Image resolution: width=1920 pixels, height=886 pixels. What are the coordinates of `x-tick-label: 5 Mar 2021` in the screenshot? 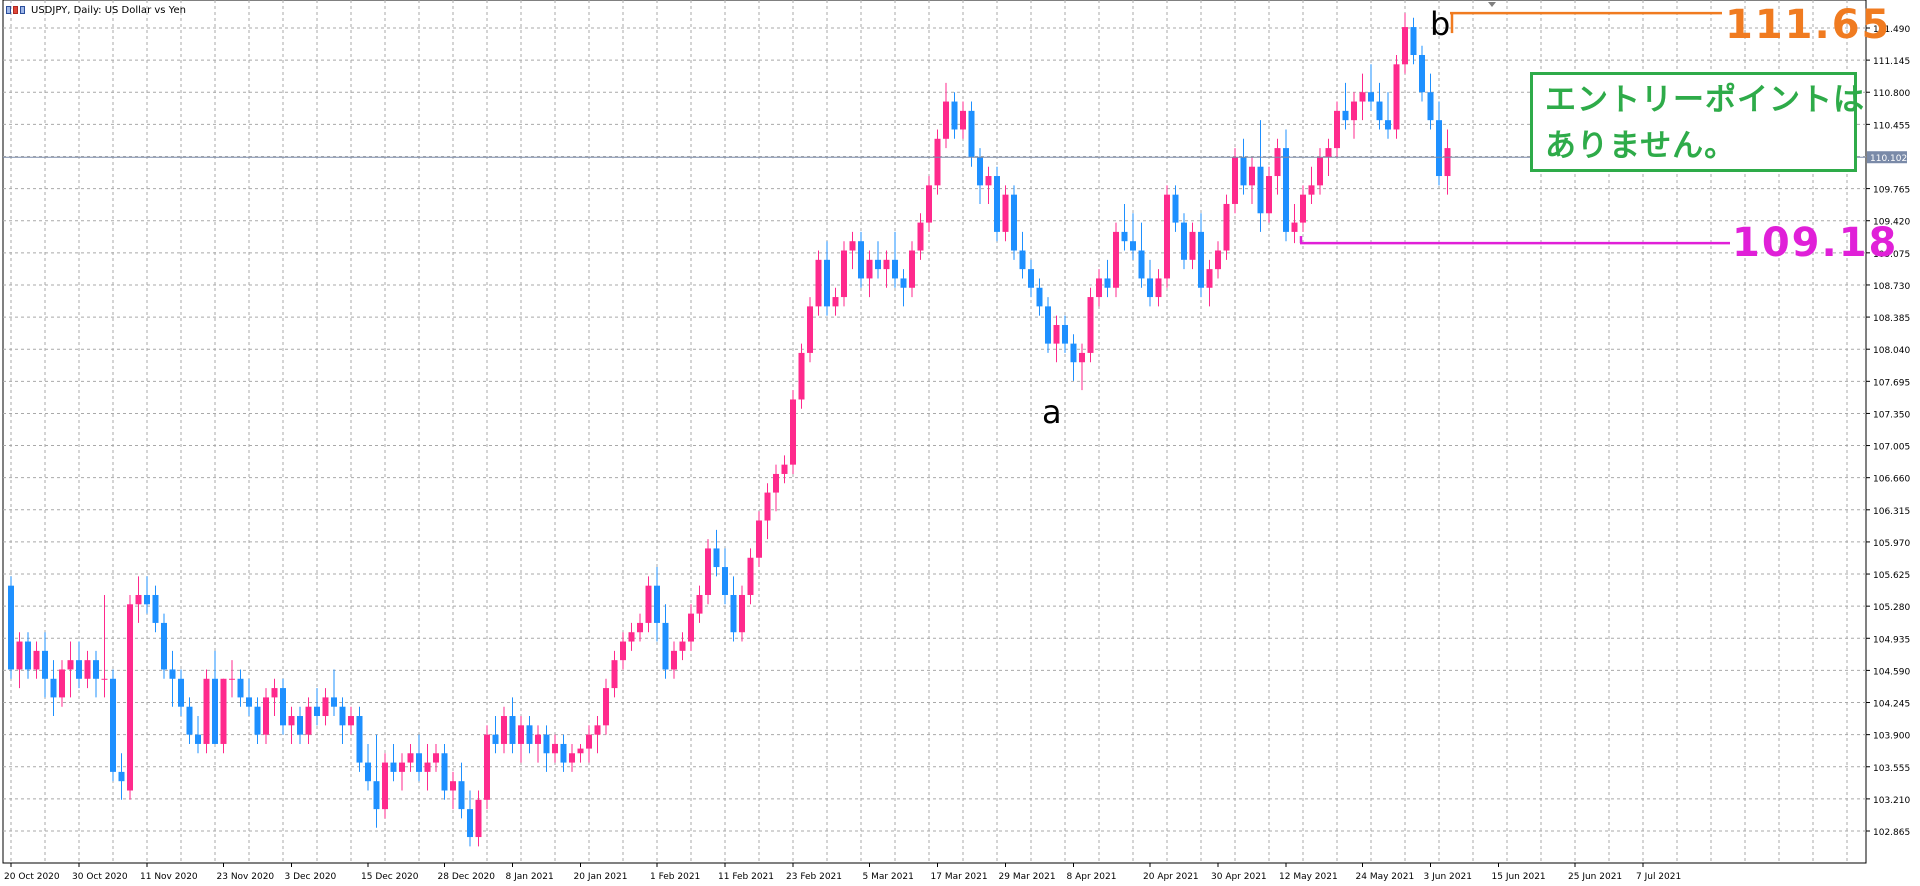 It's located at (888, 877).